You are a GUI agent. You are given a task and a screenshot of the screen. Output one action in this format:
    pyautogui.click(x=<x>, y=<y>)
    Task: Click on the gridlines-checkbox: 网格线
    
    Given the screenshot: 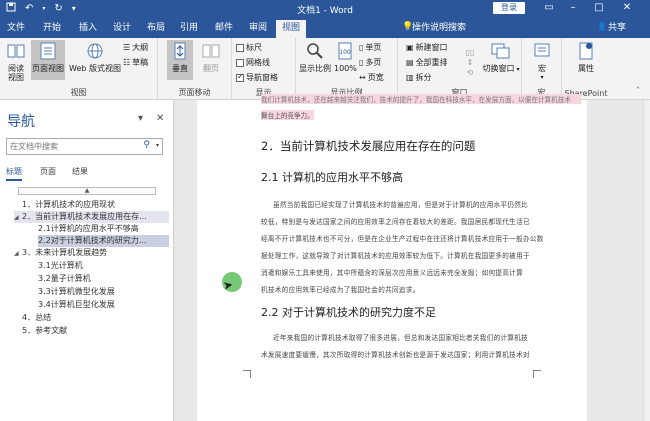 What is the action you would take?
    pyautogui.click(x=253, y=63)
    